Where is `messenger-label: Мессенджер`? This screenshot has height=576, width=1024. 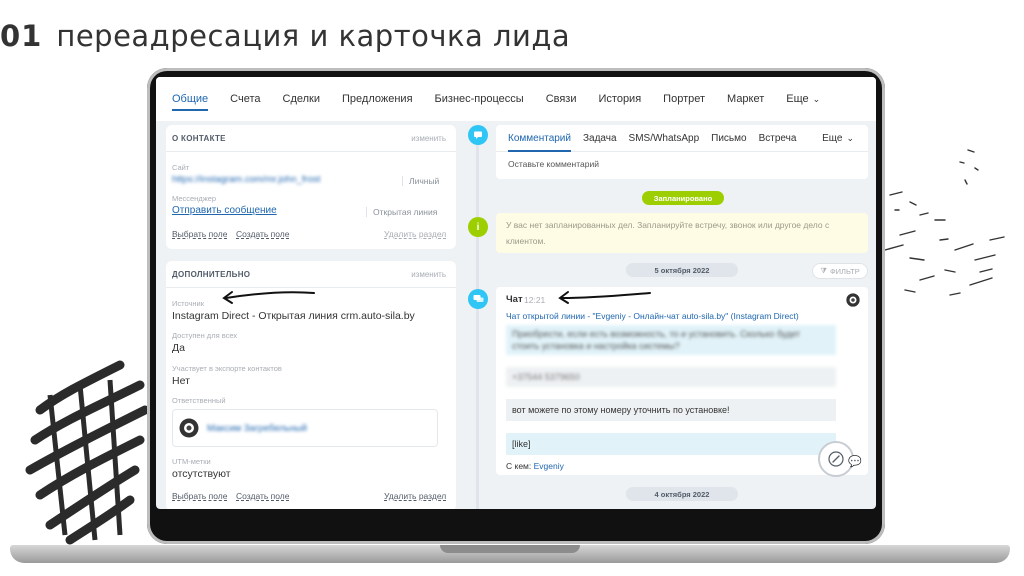
messenger-label: Мессенджер is located at coordinates (194, 198).